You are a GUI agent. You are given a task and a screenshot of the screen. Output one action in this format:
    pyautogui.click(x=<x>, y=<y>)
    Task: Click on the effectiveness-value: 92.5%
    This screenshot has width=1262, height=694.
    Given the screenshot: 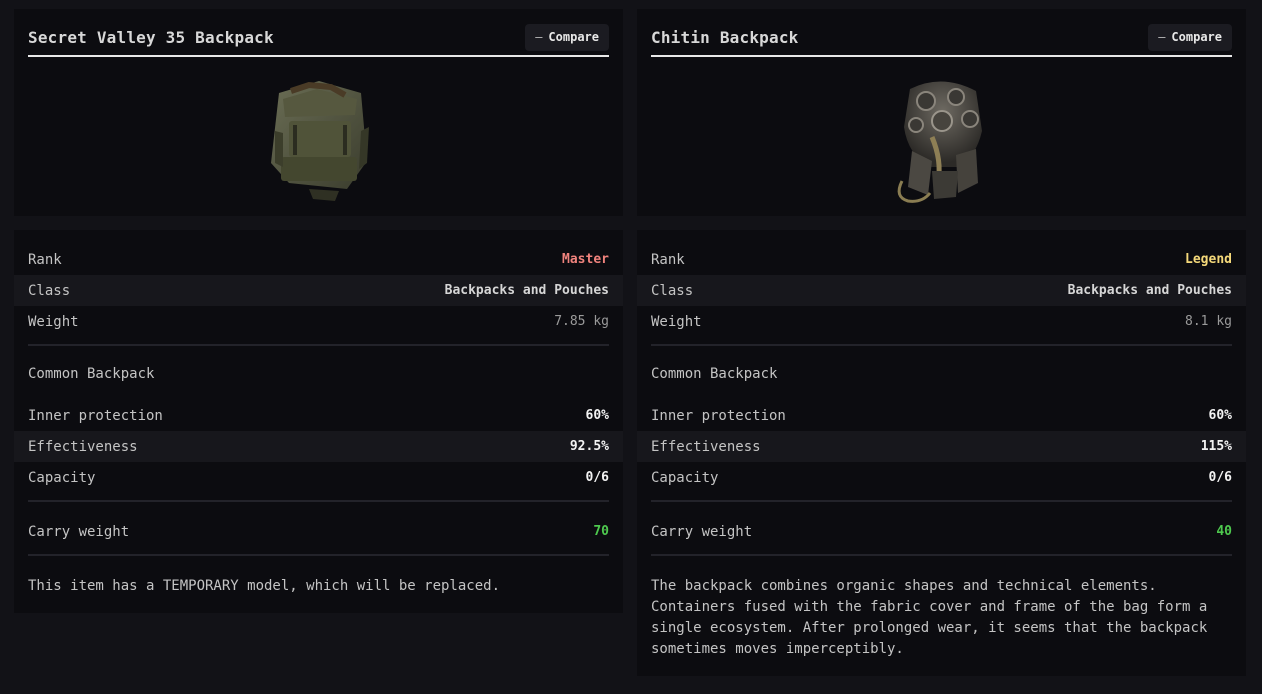 What is the action you would take?
    pyautogui.click(x=589, y=446)
    